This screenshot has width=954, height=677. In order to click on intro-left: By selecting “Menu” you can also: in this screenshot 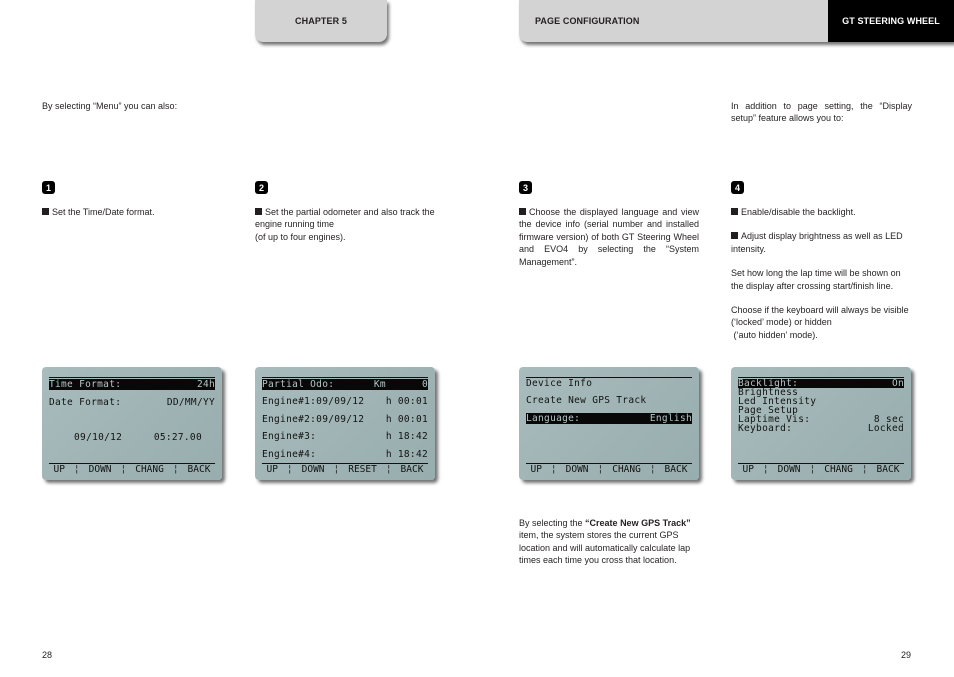, I will do `click(110, 106)`.